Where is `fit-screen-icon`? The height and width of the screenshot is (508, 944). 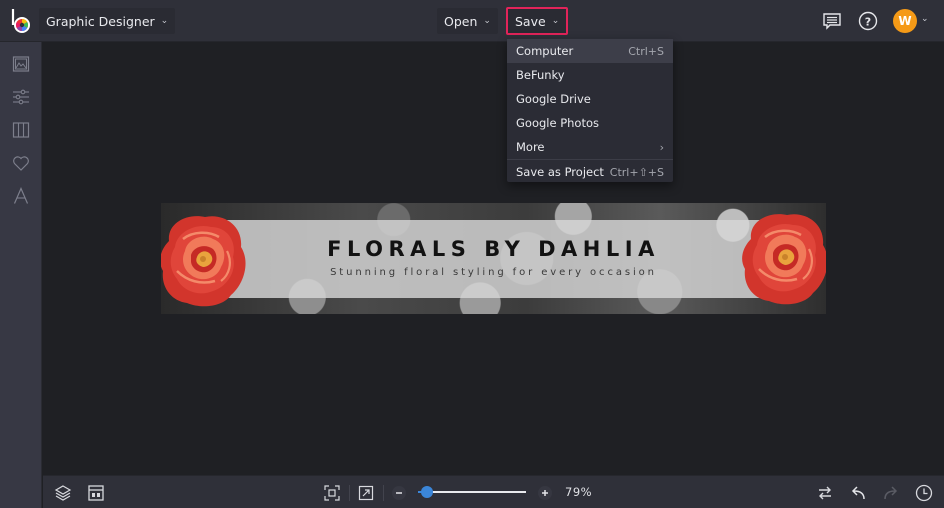
fit-screen-icon is located at coordinates (332, 493).